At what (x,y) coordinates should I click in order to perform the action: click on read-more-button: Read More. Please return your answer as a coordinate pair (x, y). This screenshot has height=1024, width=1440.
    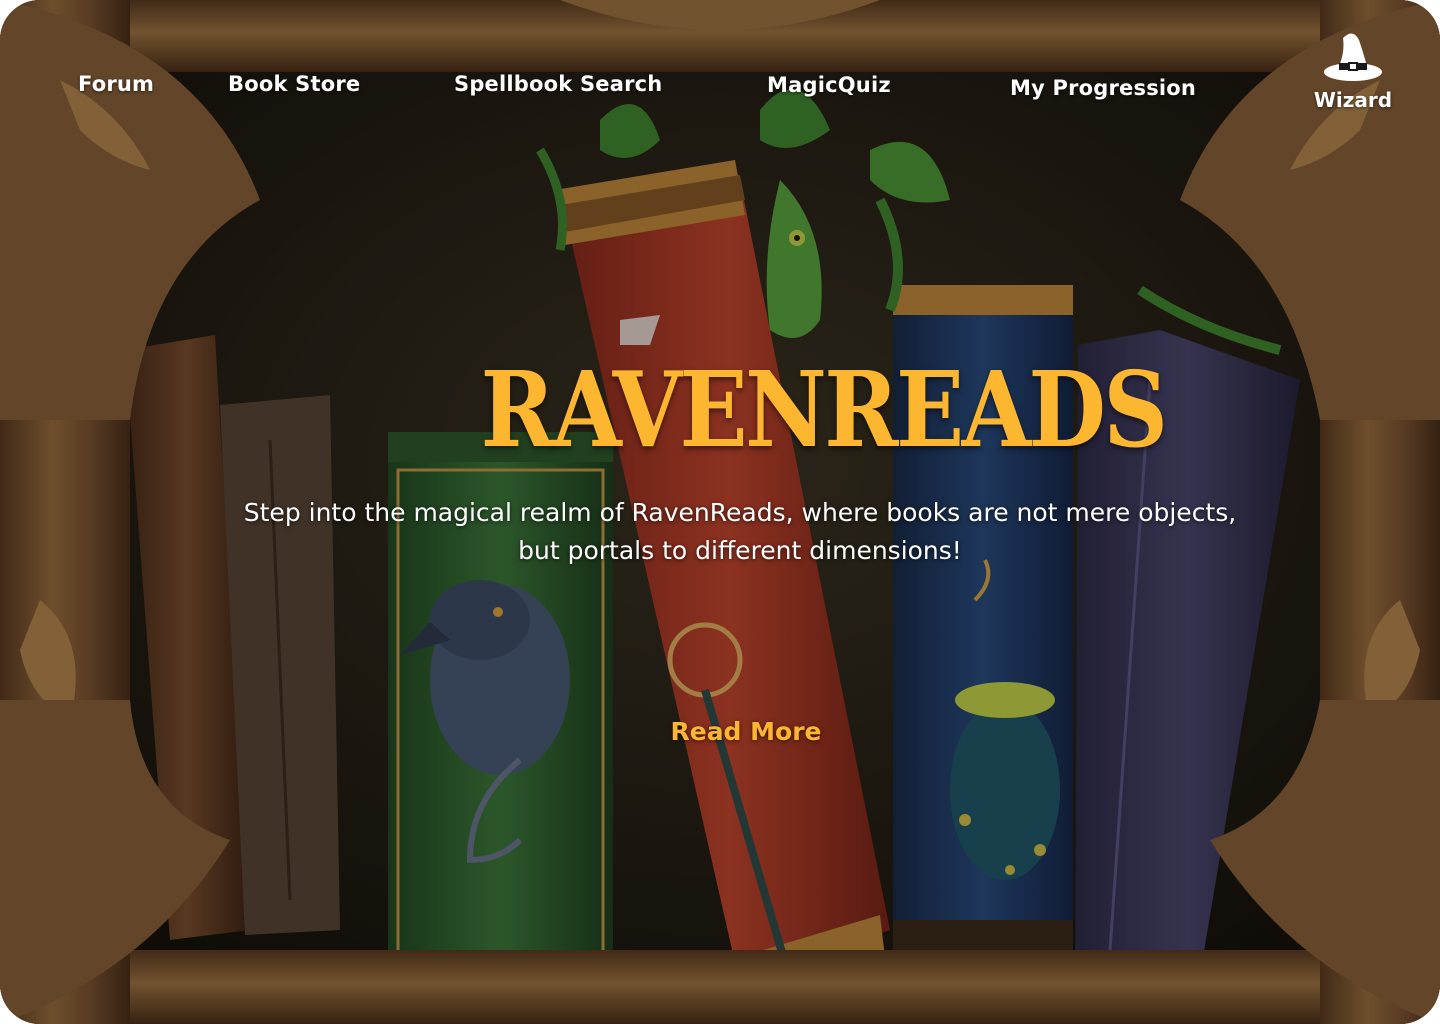
    Looking at the image, I should click on (746, 732).